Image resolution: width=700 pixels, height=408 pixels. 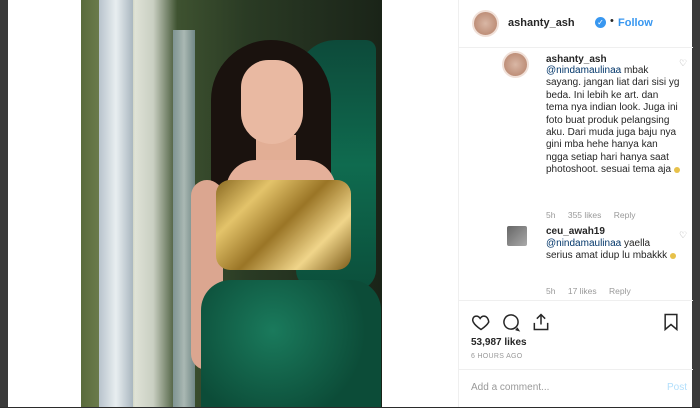 What do you see at coordinates (511, 322) in the screenshot?
I see `comment-icon` at bounding box center [511, 322].